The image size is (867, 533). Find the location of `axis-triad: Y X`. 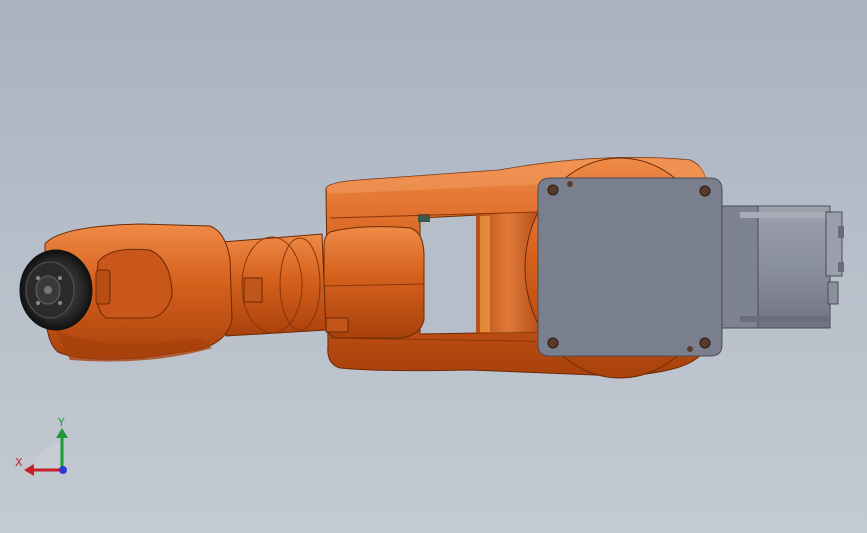

axis-triad: Y X is located at coordinates (41, 446).